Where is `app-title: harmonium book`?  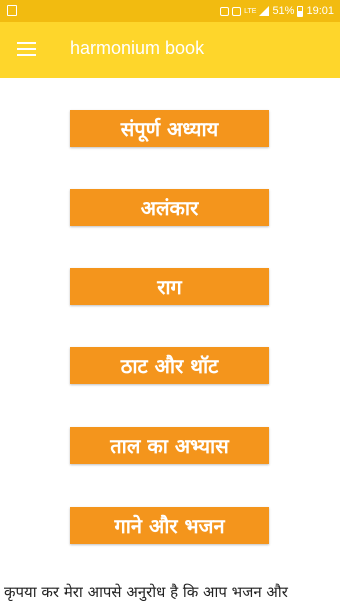 app-title: harmonium book is located at coordinates (137, 48).